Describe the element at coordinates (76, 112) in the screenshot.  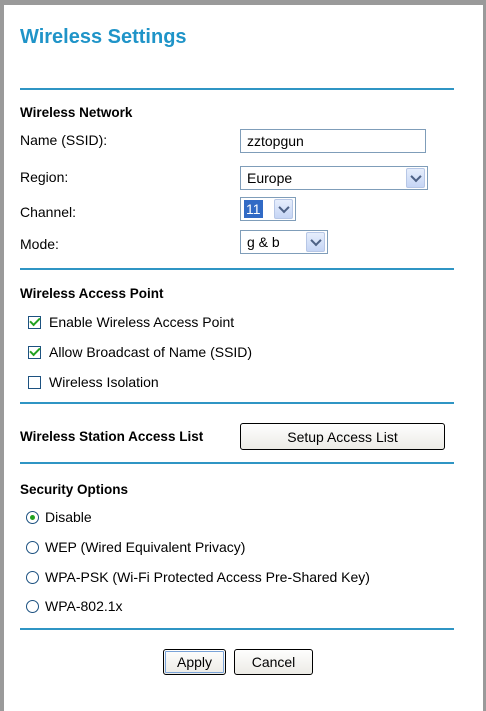
I see `wireless-network-heading: Wireless Network` at that location.